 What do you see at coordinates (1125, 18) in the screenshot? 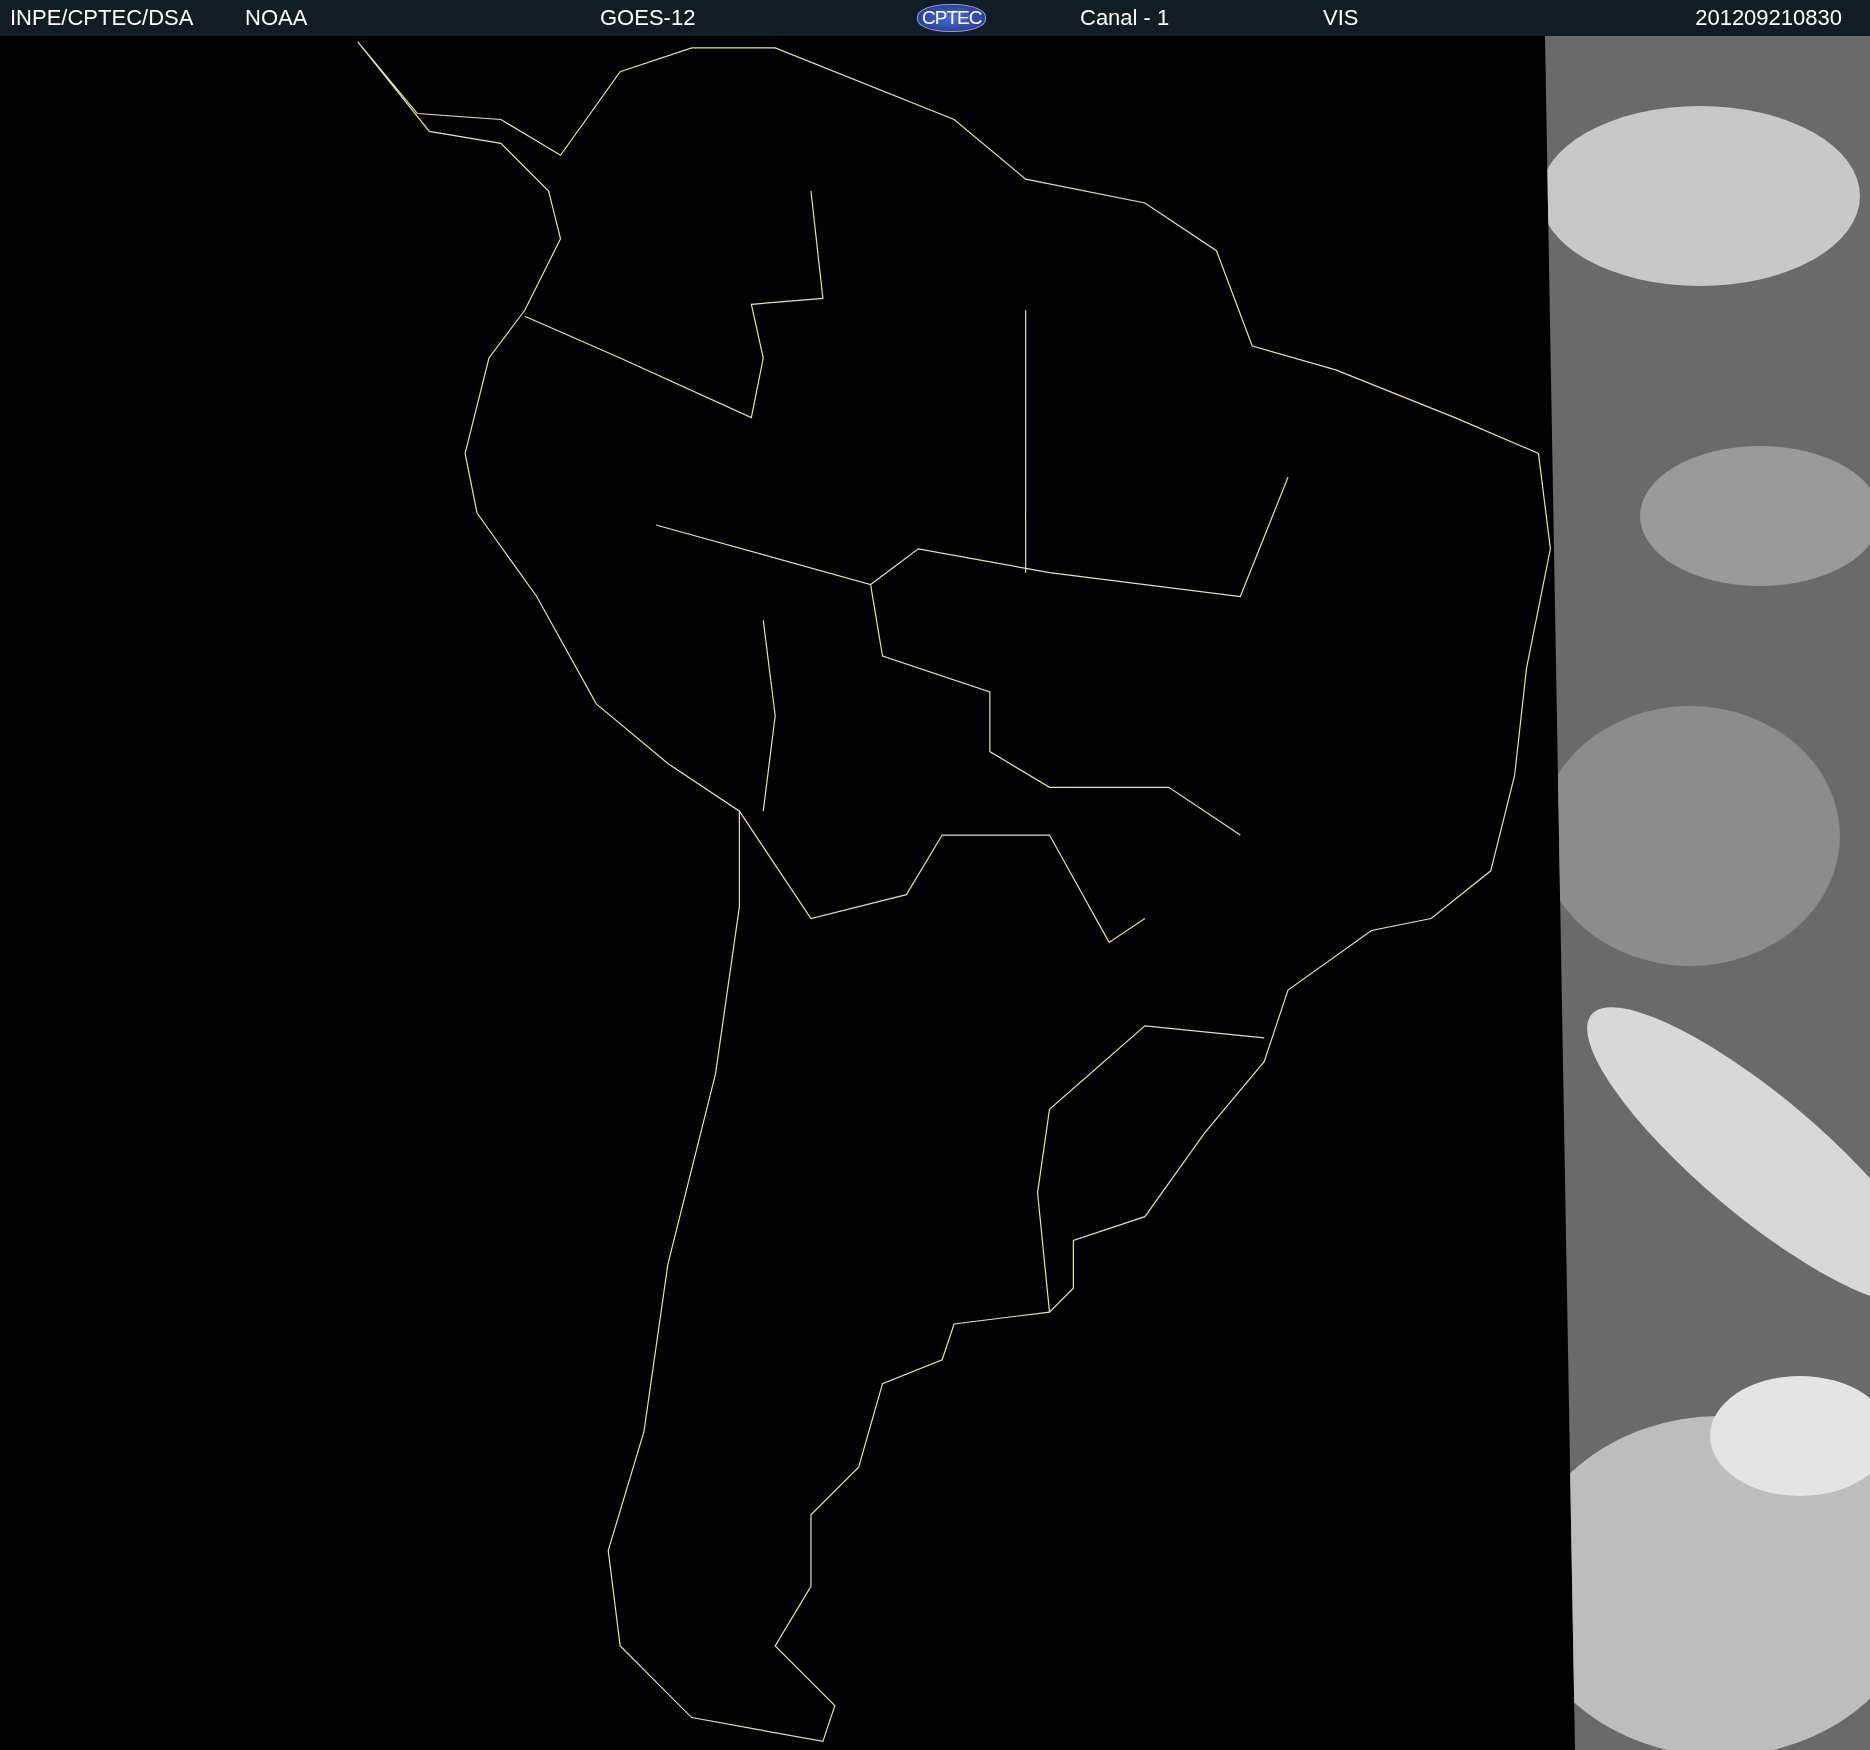
I see `channel-label: Canal - 1` at bounding box center [1125, 18].